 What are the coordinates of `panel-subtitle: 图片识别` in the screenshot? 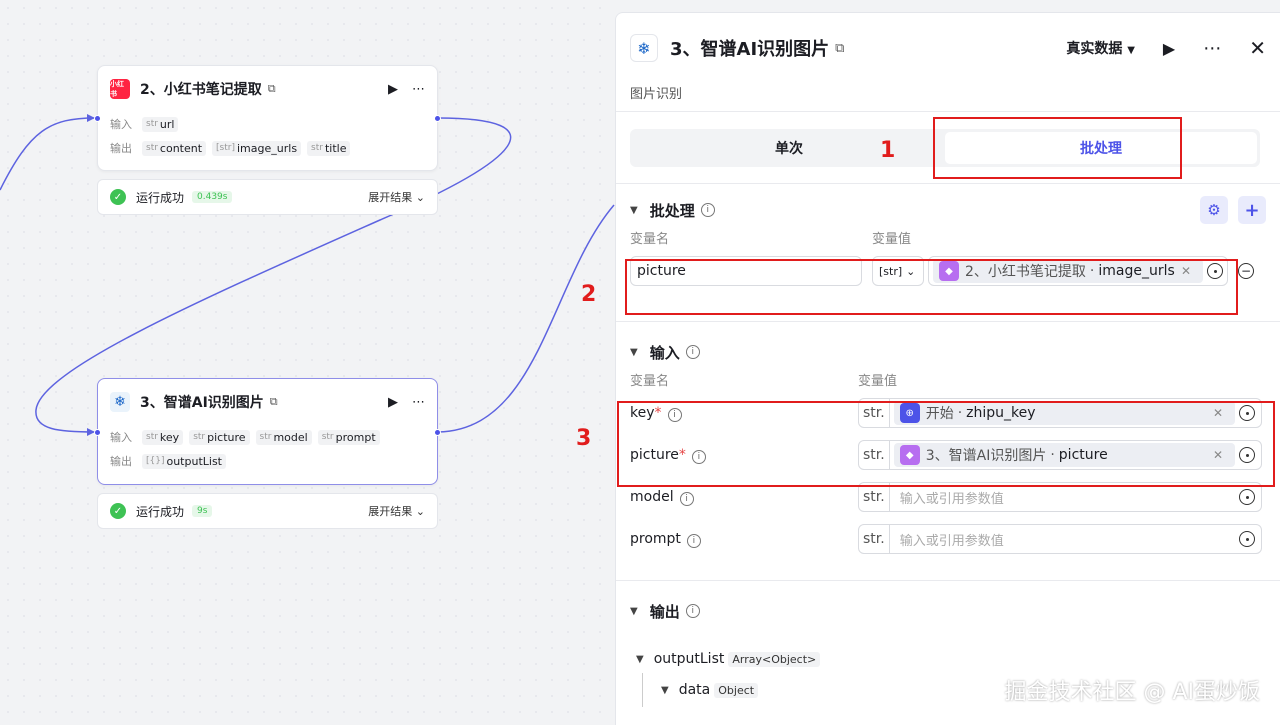 It's located at (656, 94).